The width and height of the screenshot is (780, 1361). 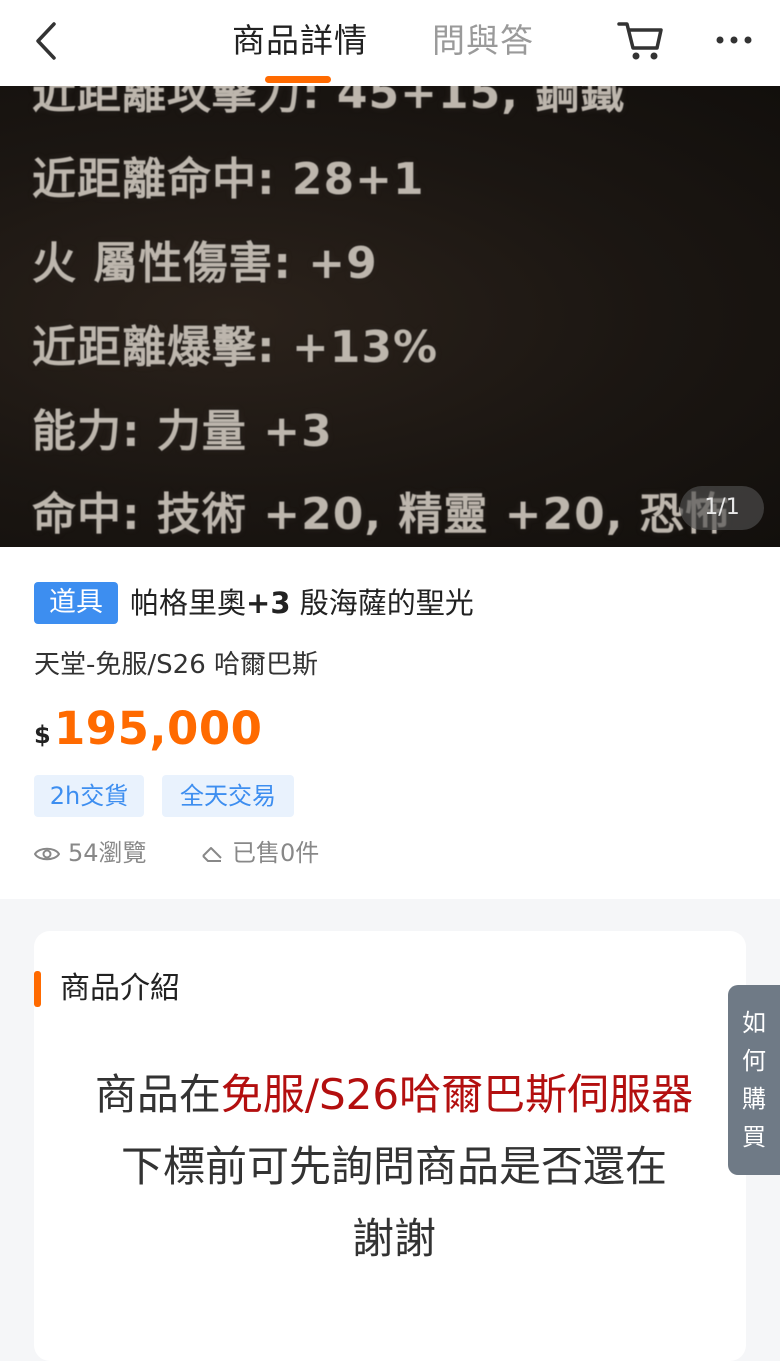 What do you see at coordinates (754, 1061) in the screenshot?
I see `how-to-buy-char: 何` at bounding box center [754, 1061].